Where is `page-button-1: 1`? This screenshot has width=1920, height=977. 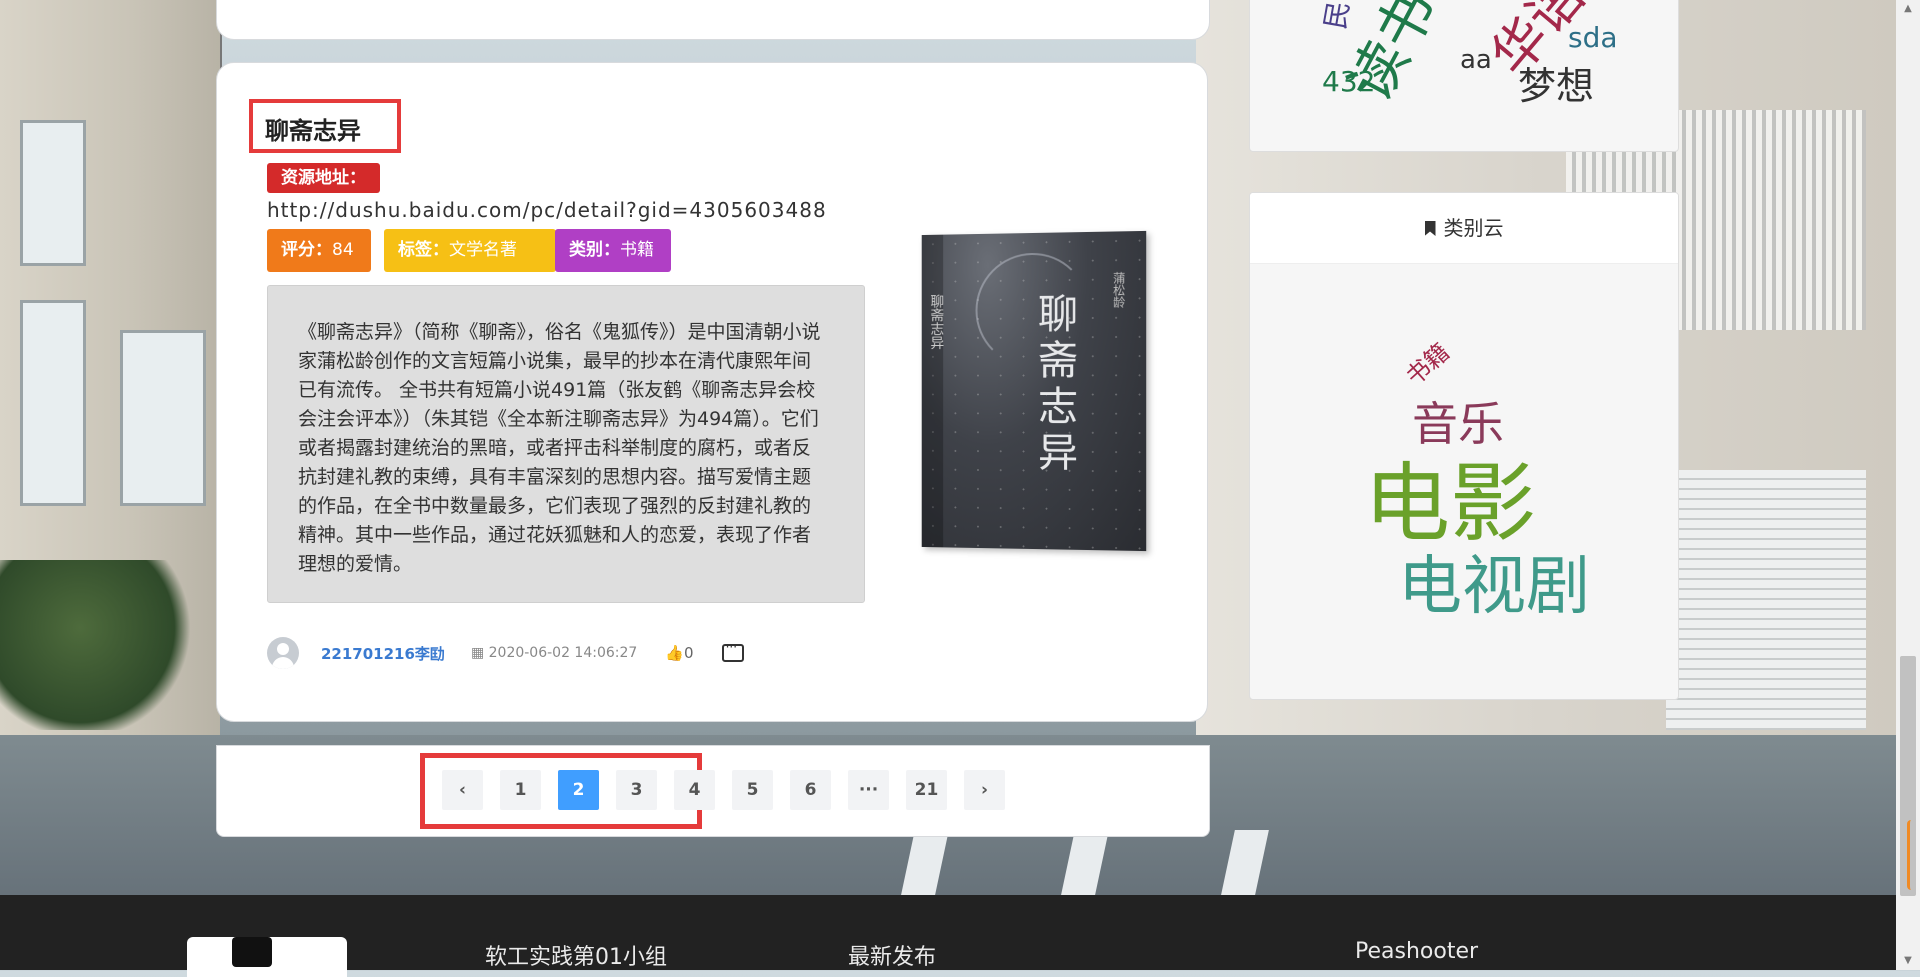
page-button-1: 1 is located at coordinates (520, 790).